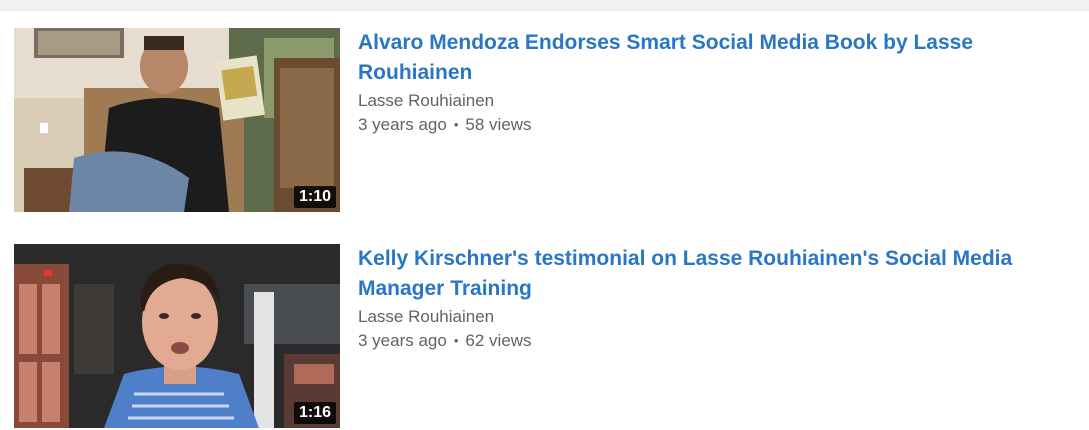  What do you see at coordinates (708, 341) in the screenshot?
I see `video-stats: 3 years ago • 62 views` at bounding box center [708, 341].